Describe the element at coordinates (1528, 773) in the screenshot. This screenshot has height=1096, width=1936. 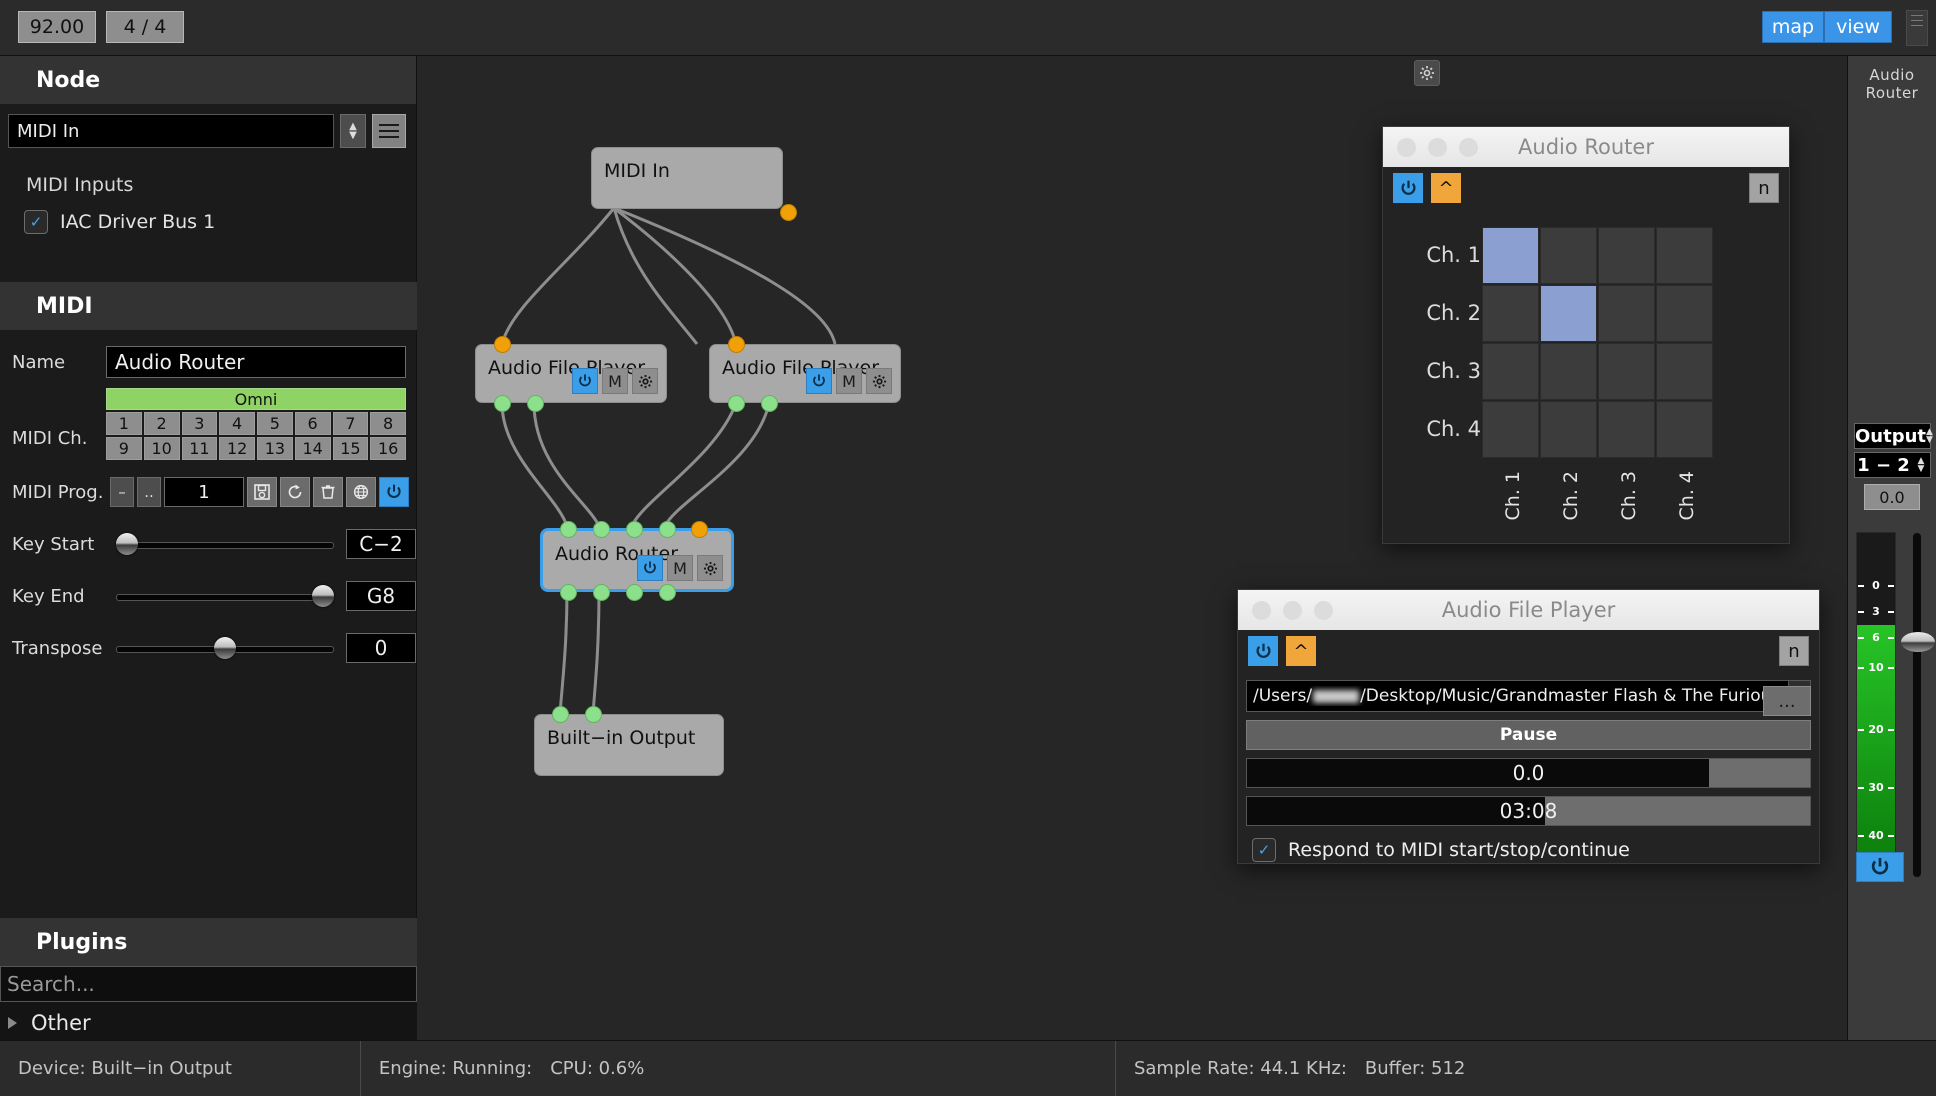
I see `playback-position-bar: 0.0` at that location.